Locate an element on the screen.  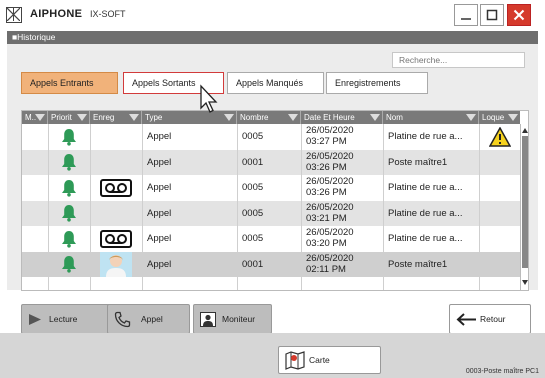
column-header-m: M.. is located at coordinates (35, 117).